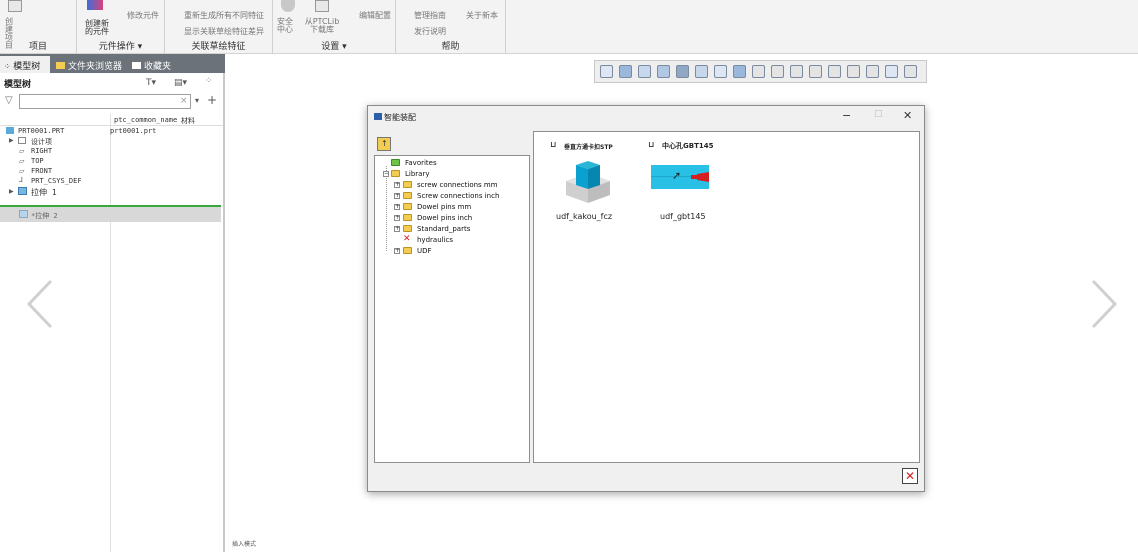  Describe the element at coordinates (878, 114) in the screenshot. I see `maximize-button: □` at that location.